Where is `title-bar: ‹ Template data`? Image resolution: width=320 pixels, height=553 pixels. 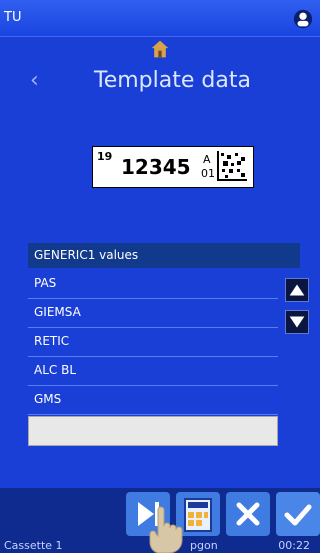
title-bar: ‹ Template data is located at coordinates (160, 82).